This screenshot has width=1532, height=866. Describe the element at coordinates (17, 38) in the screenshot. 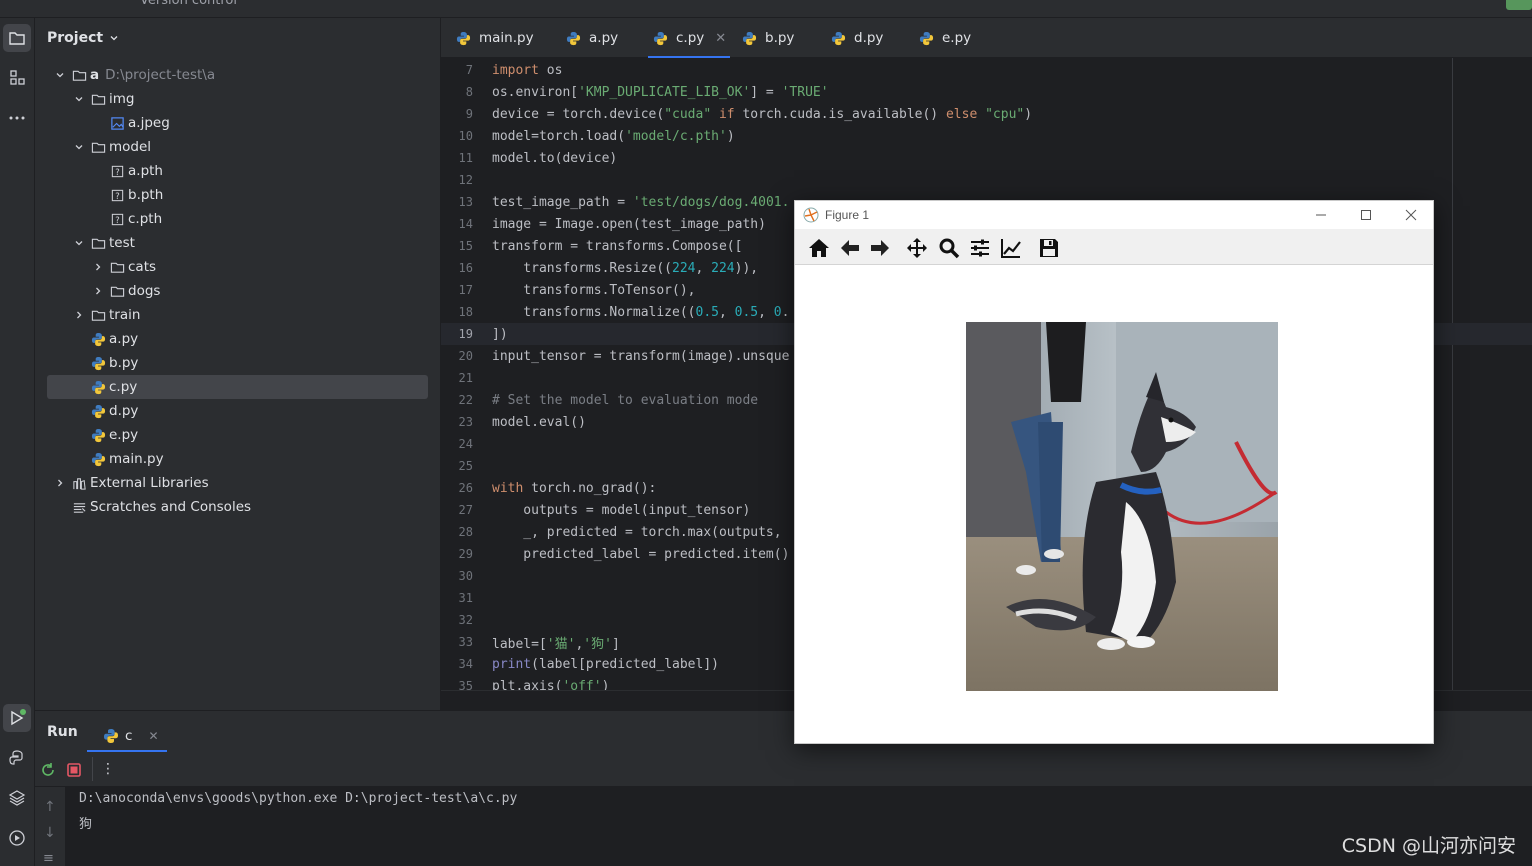

I see `project-tool-button` at that location.